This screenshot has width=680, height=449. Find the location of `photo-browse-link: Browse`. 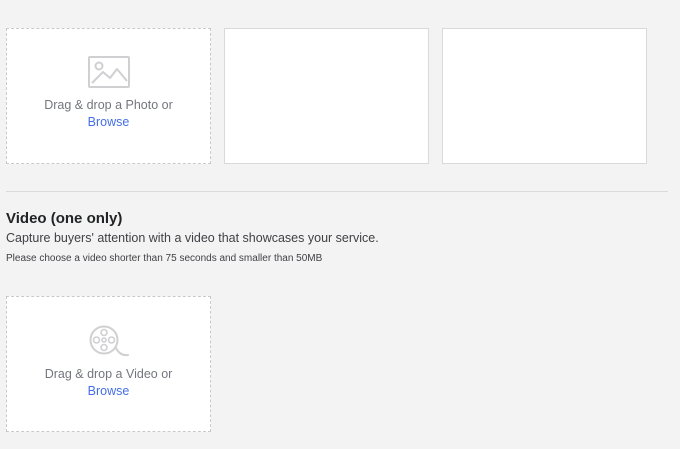

photo-browse-link: Browse is located at coordinates (108, 122).